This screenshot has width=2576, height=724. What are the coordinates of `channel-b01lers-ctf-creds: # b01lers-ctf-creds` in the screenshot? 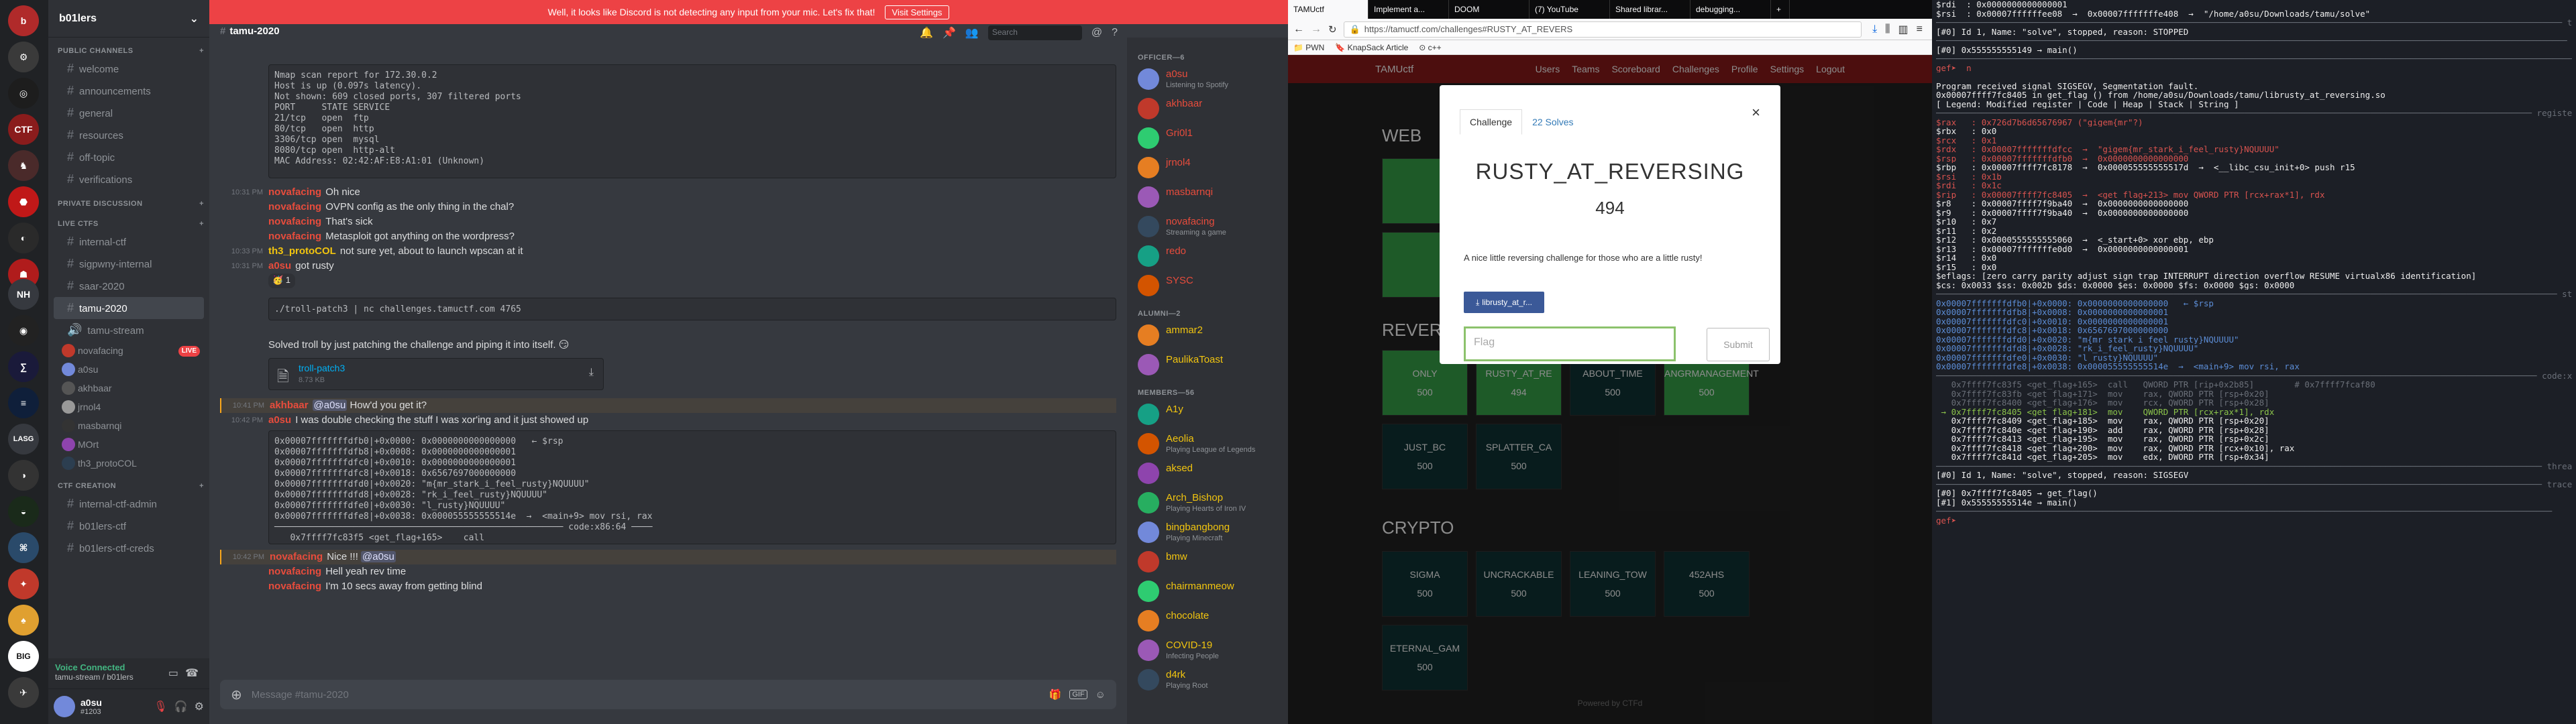 It's located at (129, 548).